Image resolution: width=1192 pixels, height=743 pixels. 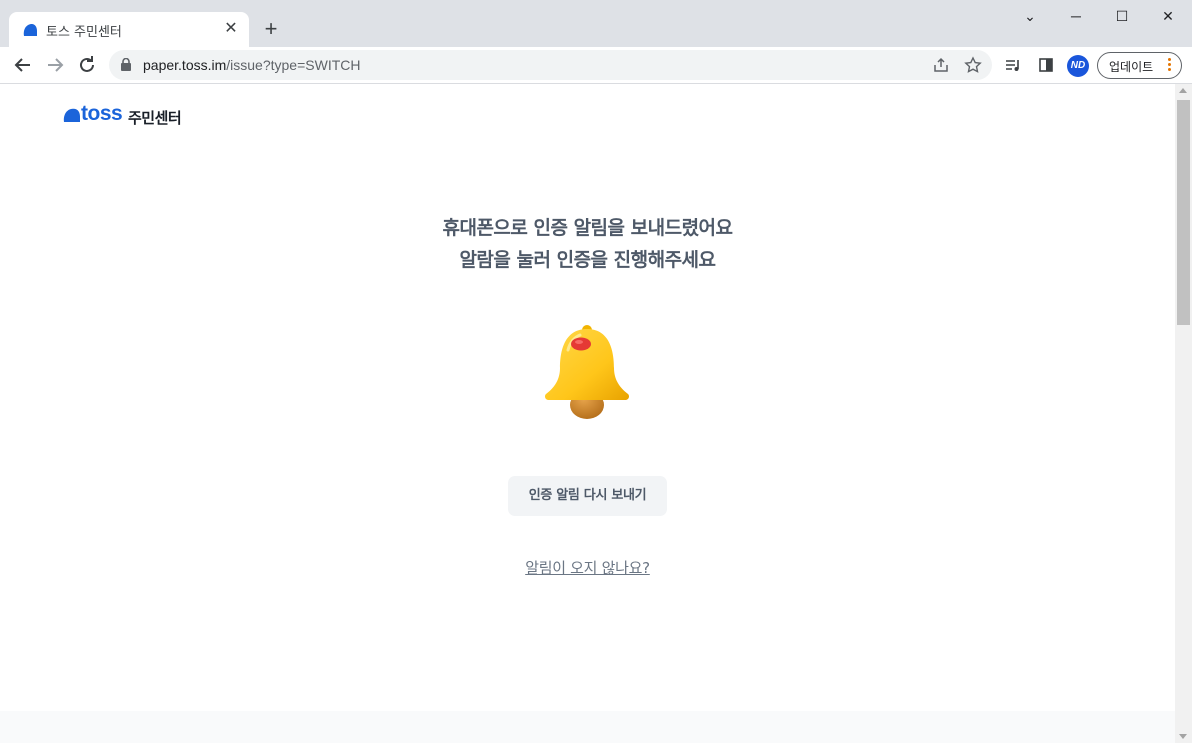 I want to click on footer-strip, so click(x=587, y=727).